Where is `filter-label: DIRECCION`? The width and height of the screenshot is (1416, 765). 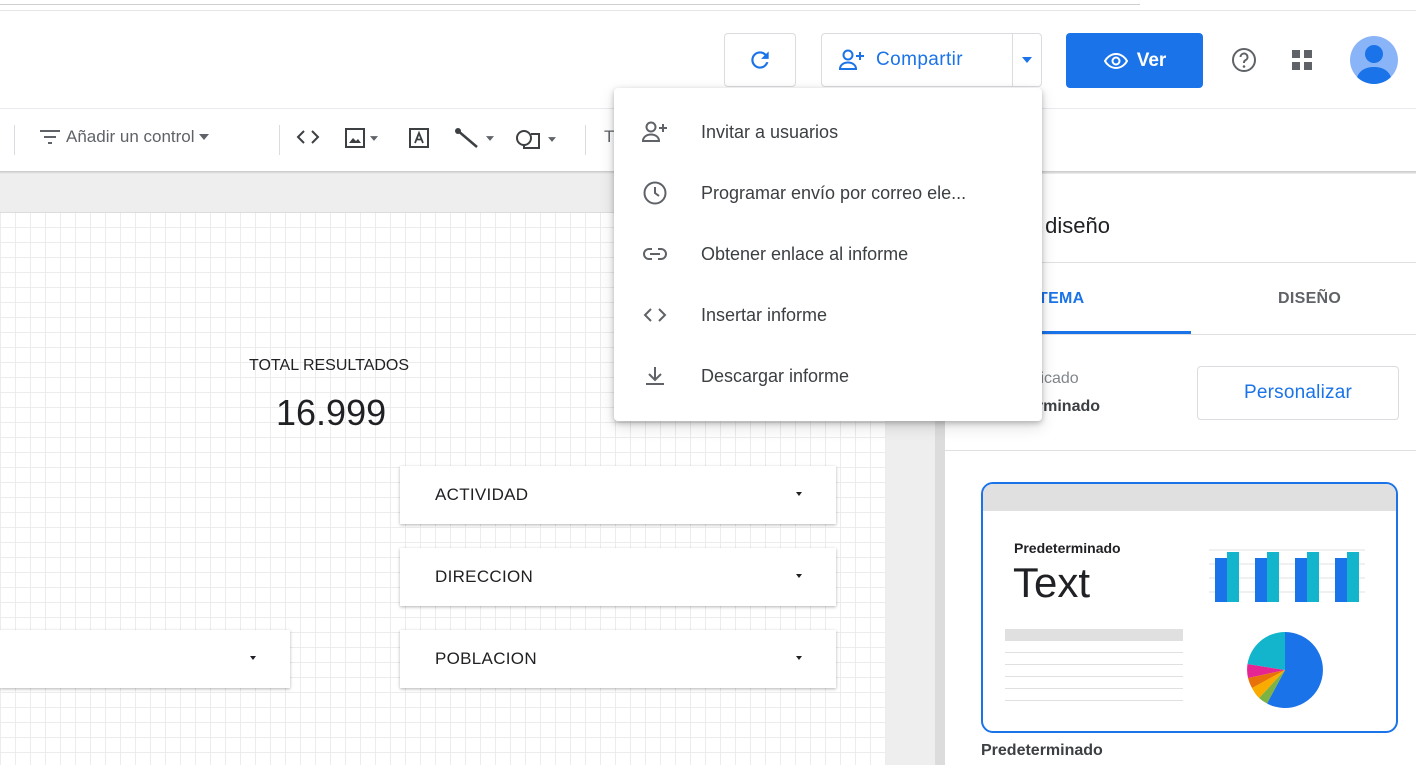 filter-label: DIRECCION is located at coordinates (484, 576).